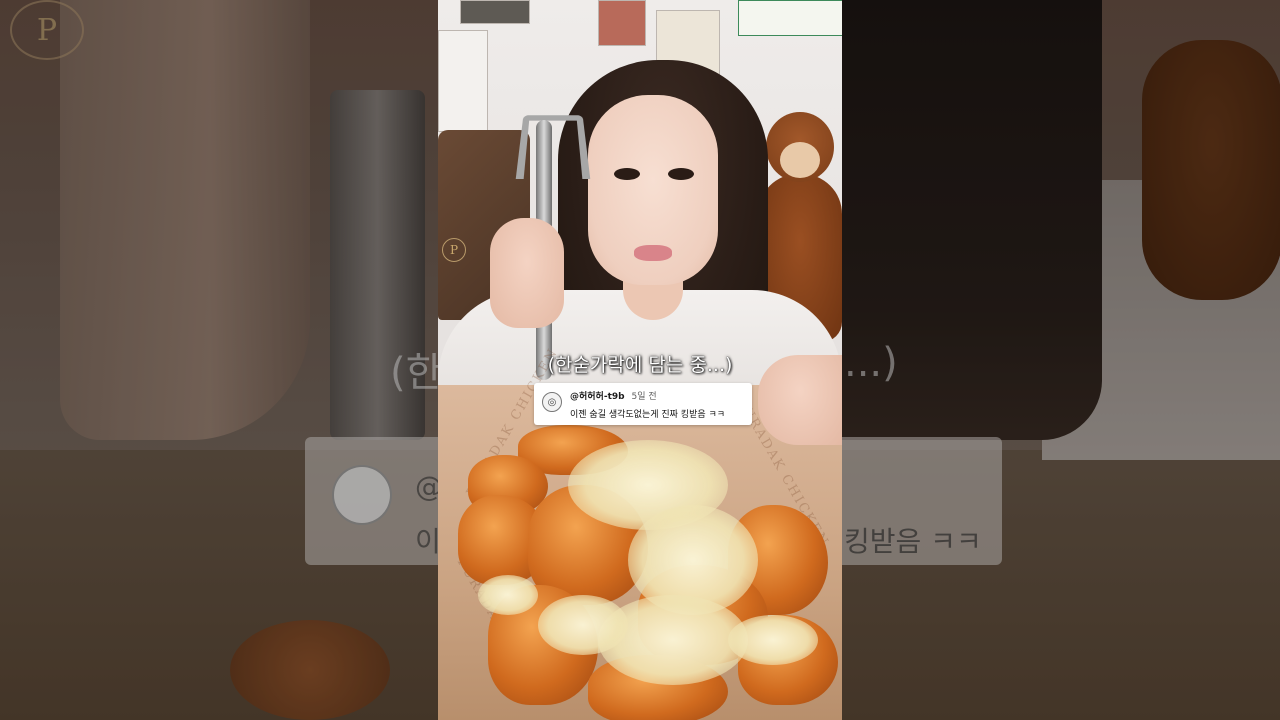 The image size is (1280, 720). What do you see at coordinates (640, 365) in the screenshot?
I see `video-caption: (한숟가락에 담는 중...)` at bounding box center [640, 365].